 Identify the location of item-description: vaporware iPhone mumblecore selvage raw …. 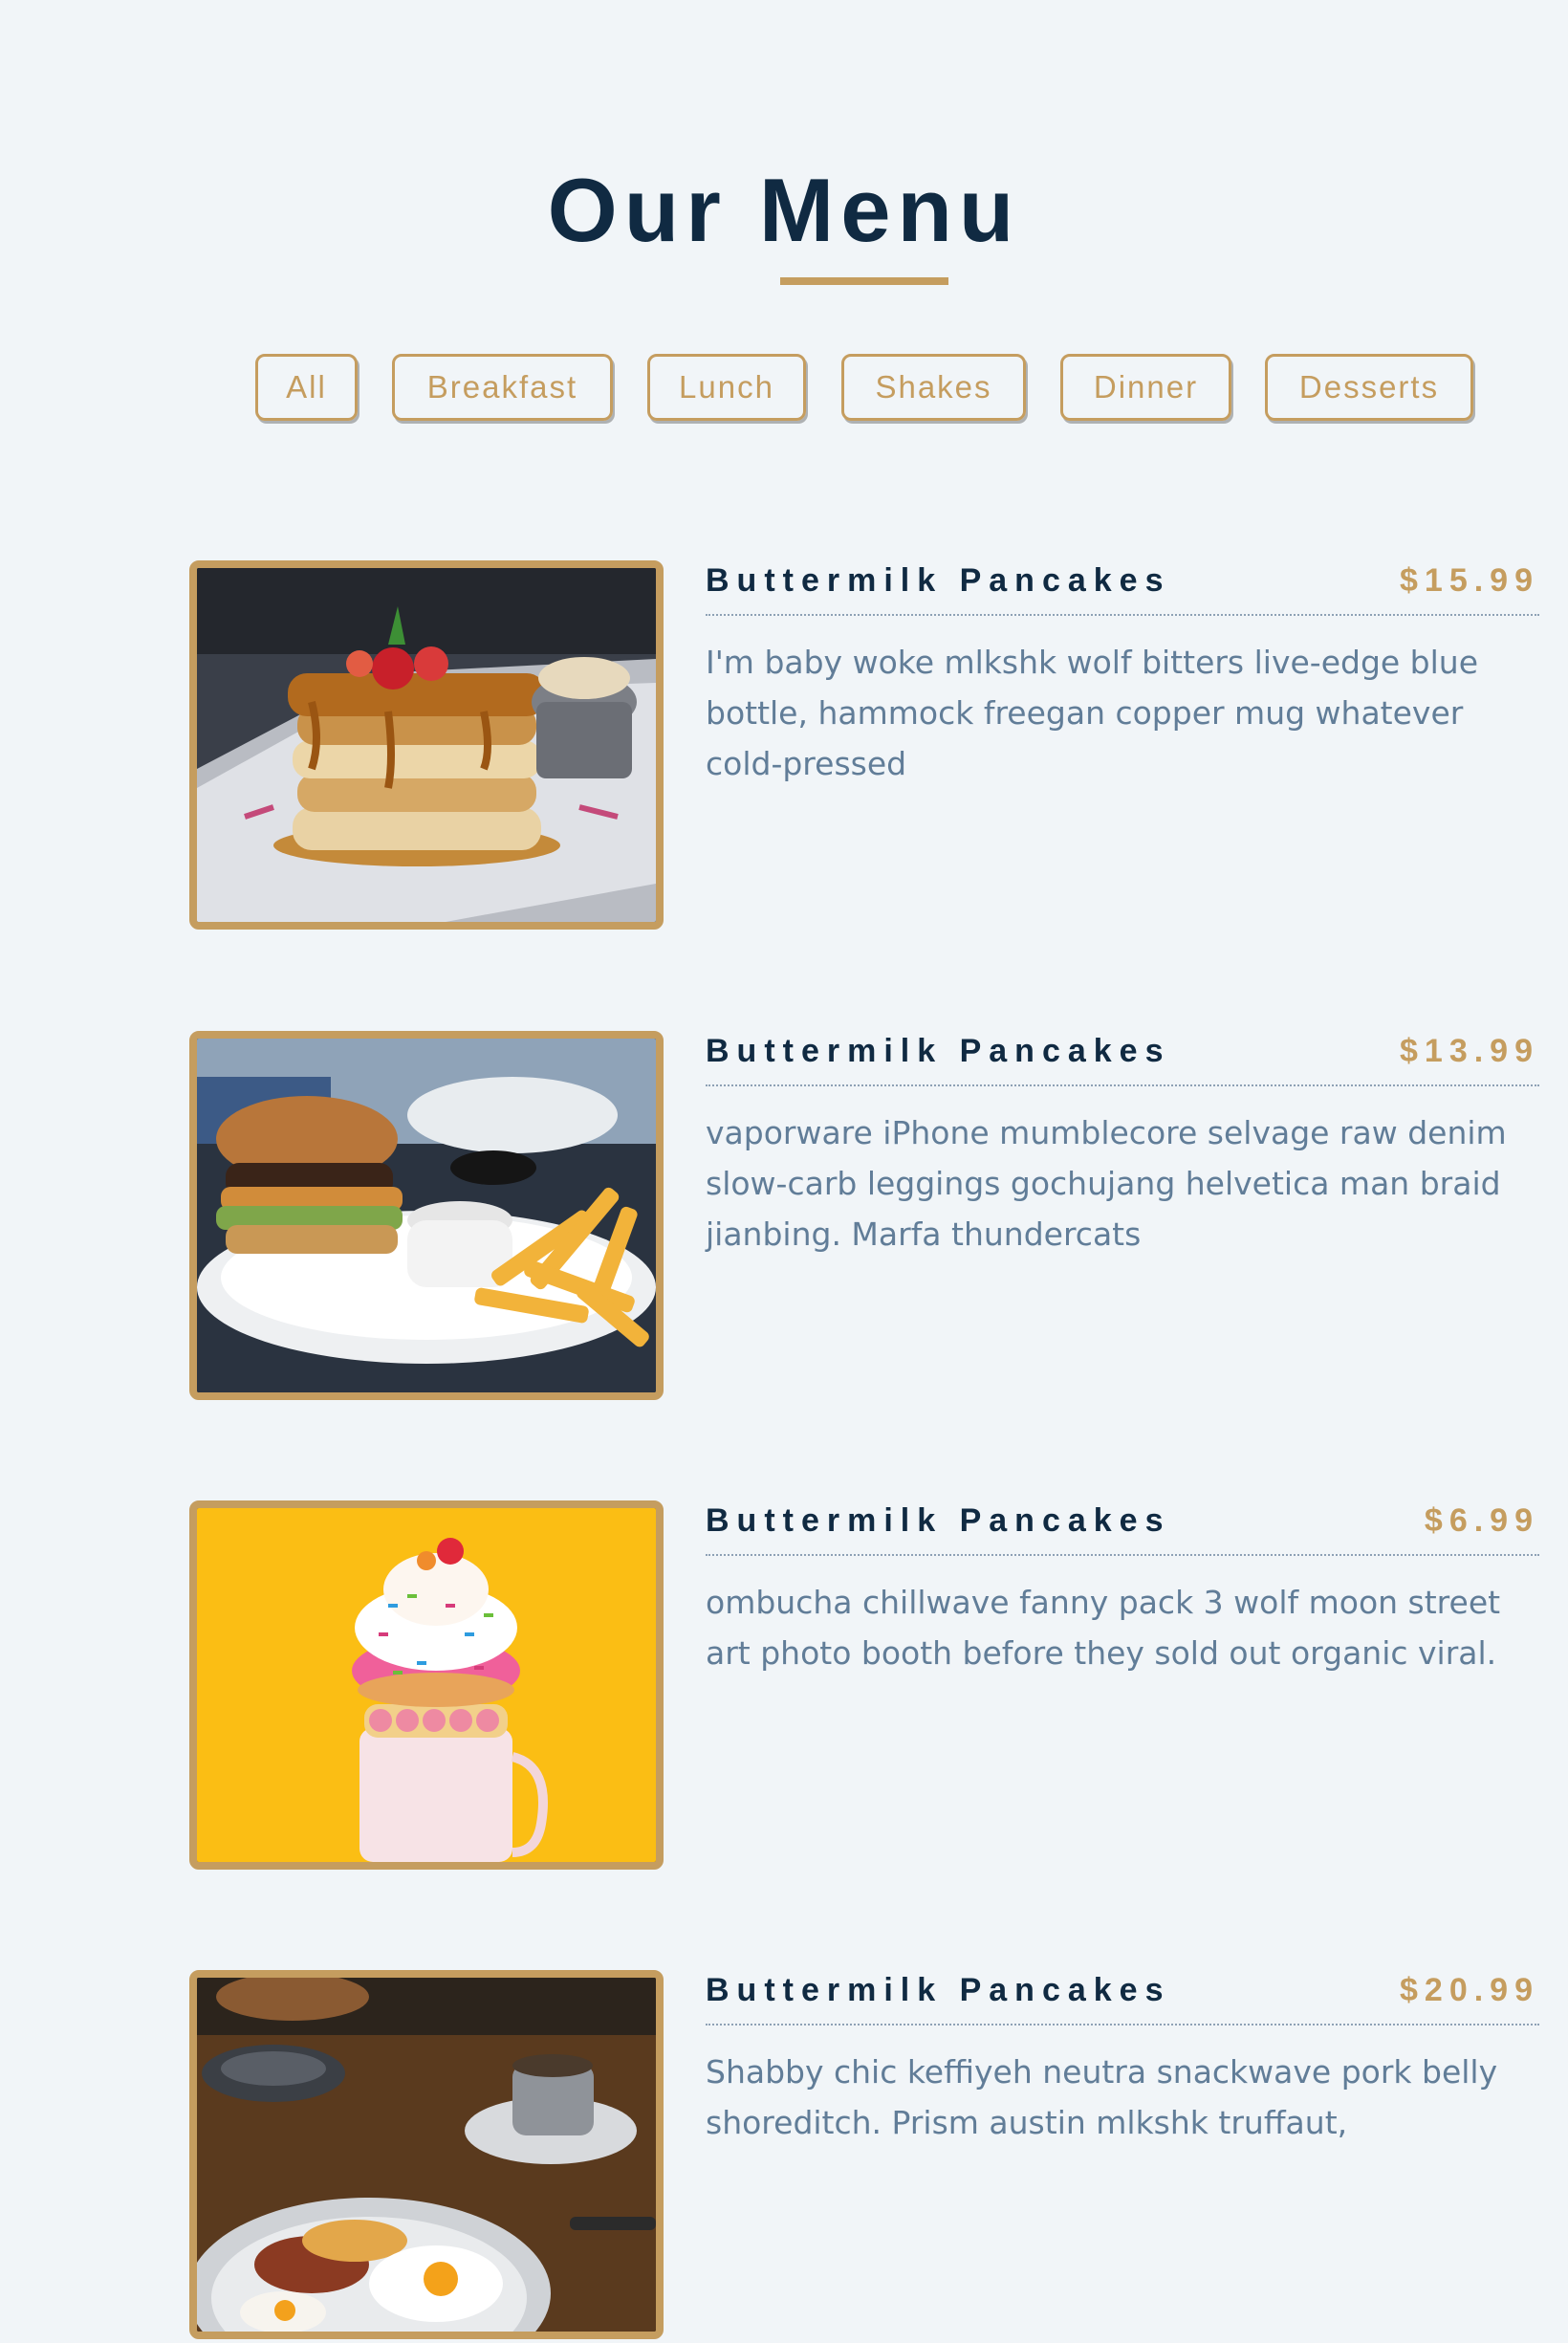
(1106, 1184).